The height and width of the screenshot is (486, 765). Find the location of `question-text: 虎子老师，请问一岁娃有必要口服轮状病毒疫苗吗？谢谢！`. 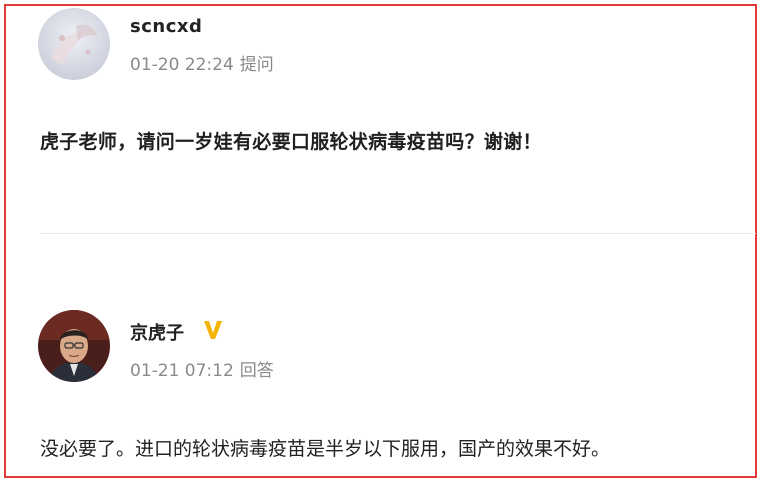

question-text: 虎子老师，请问一岁娃有必要口服轮状病毒疫苗吗？谢谢！ is located at coordinates (291, 142).